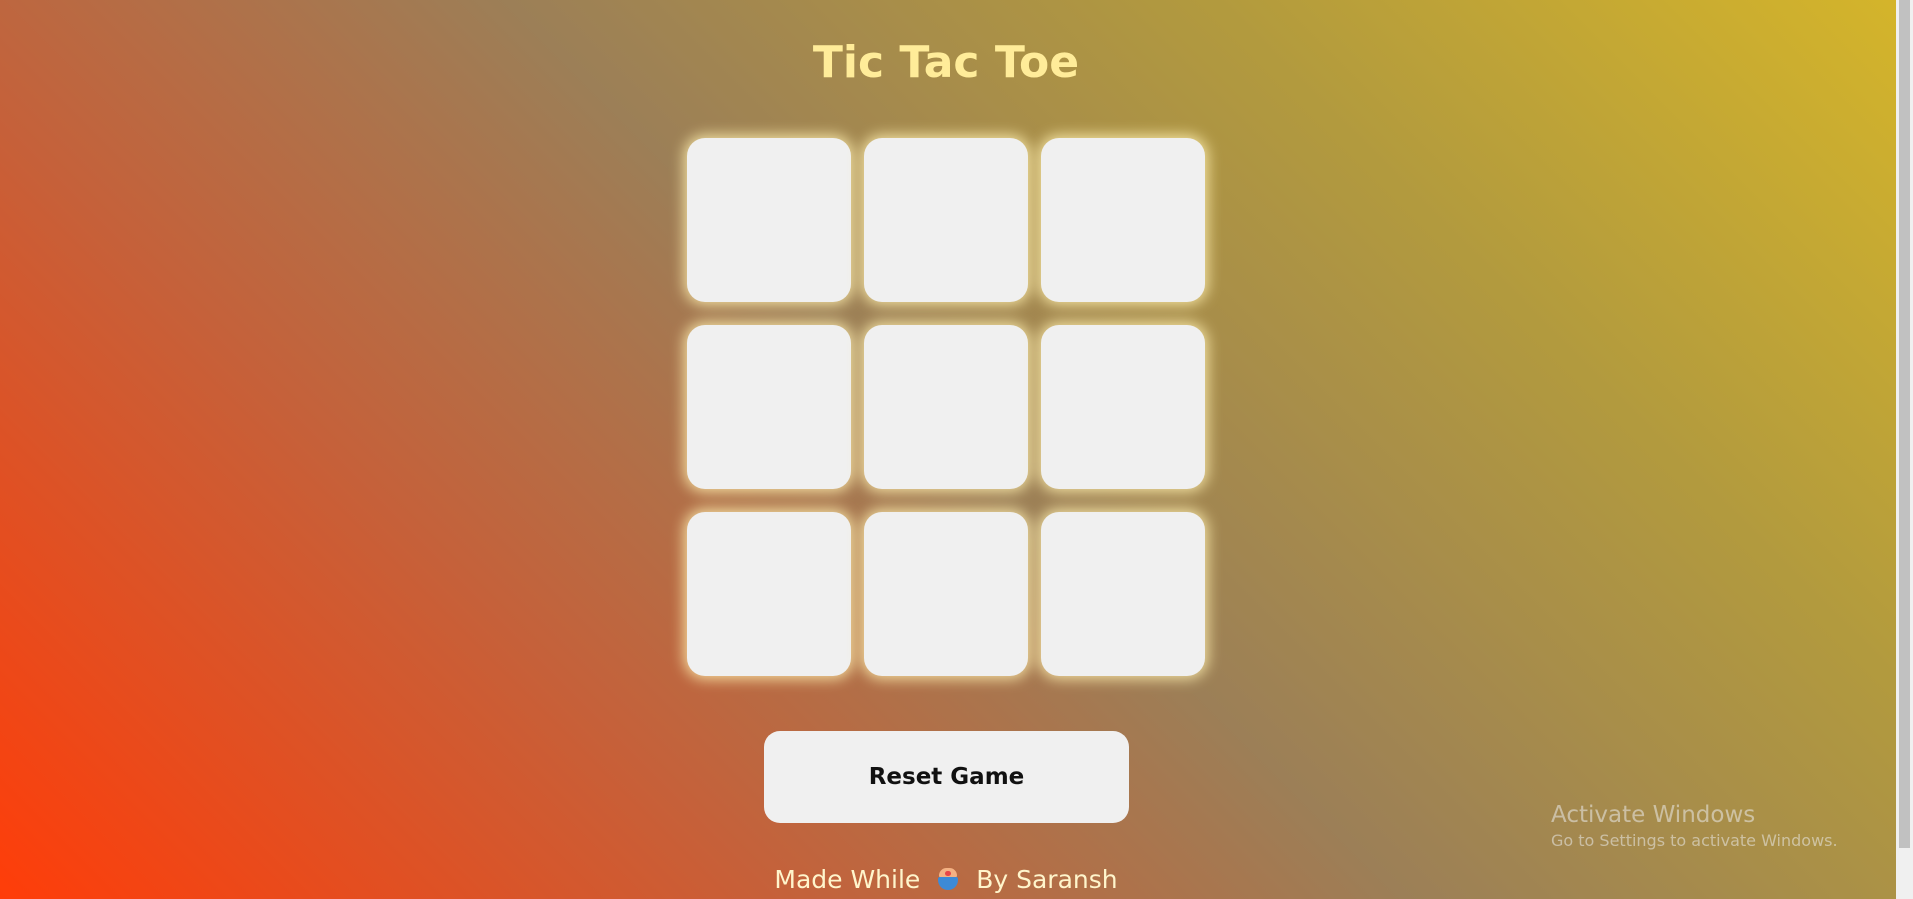  Describe the element at coordinates (1653, 815) in the screenshot. I see `watermark-title: Activate Windows` at that location.